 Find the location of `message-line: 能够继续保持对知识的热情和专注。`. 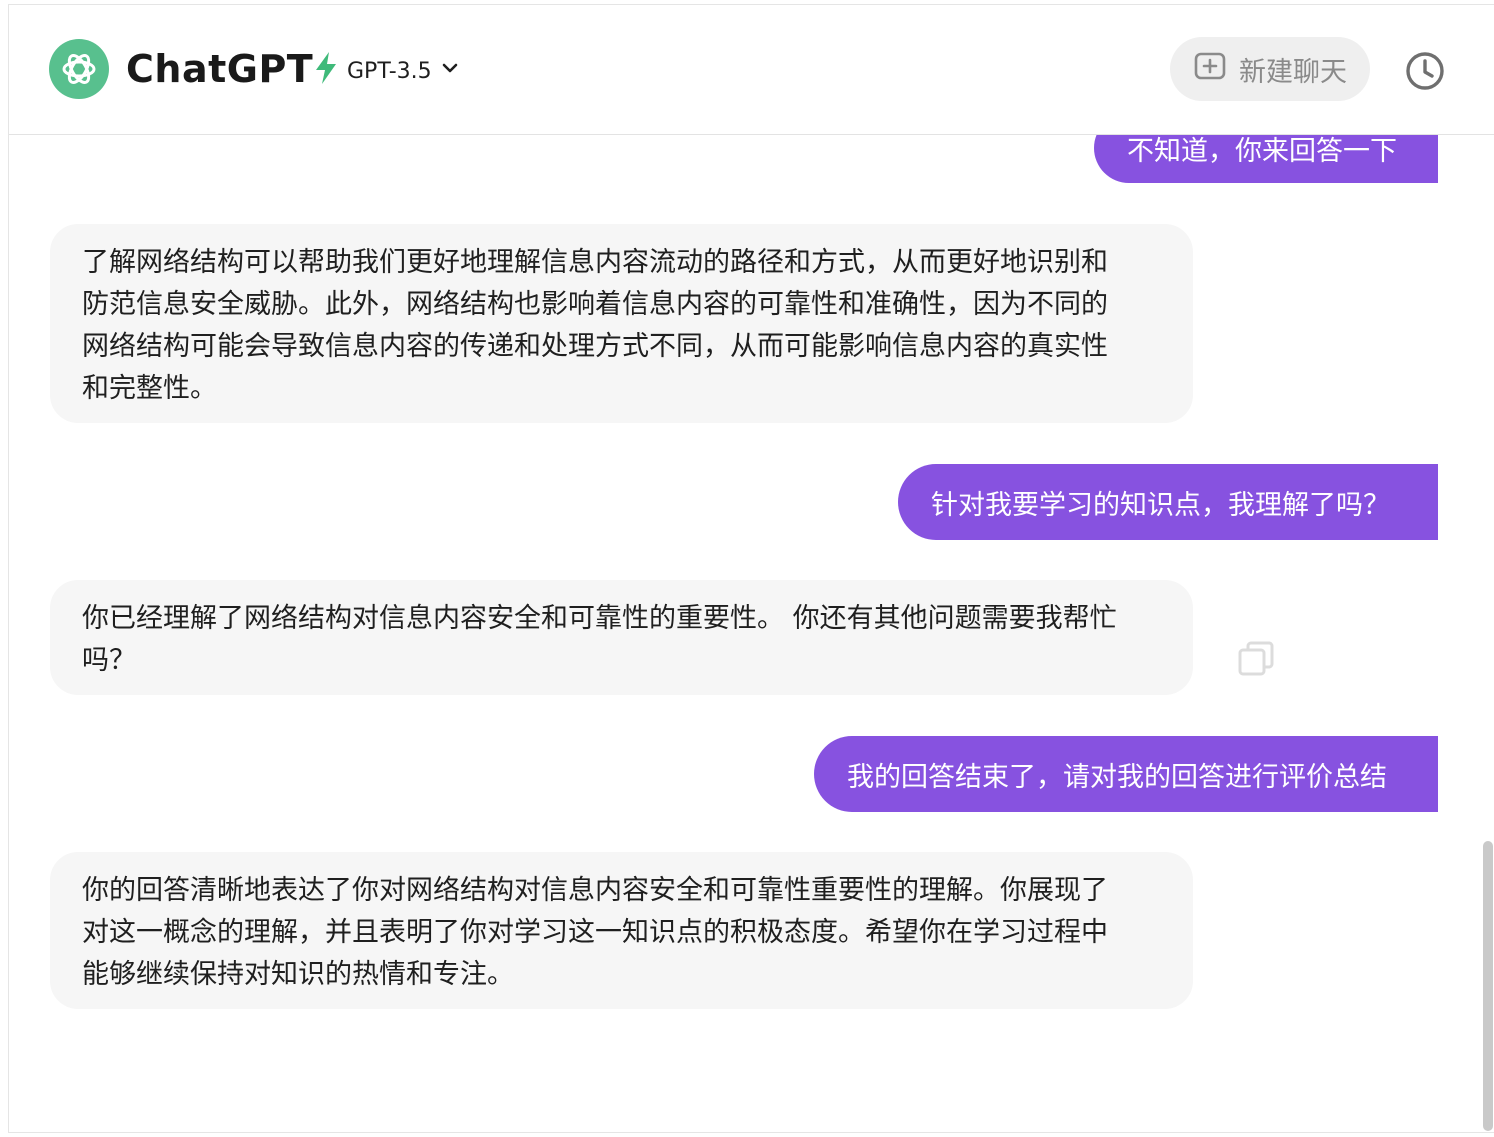

message-line: 能够继续保持对知识的热情和专注。 is located at coordinates (298, 974).